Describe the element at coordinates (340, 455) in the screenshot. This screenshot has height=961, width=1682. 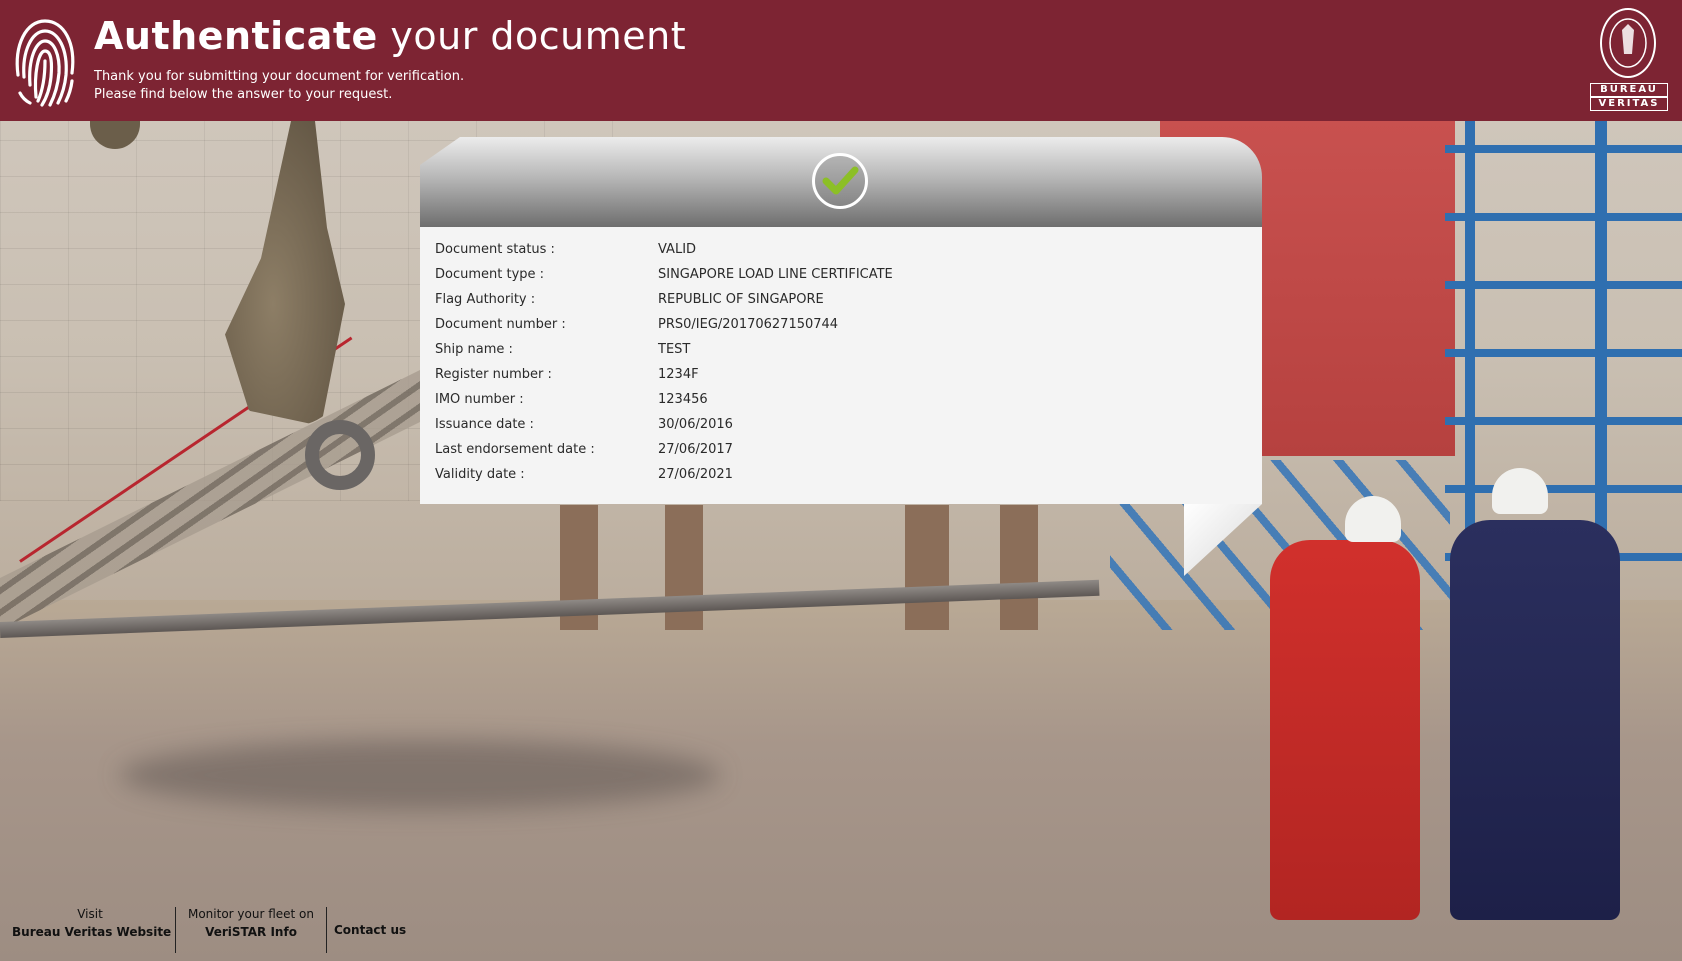
I see `tyre` at that location.